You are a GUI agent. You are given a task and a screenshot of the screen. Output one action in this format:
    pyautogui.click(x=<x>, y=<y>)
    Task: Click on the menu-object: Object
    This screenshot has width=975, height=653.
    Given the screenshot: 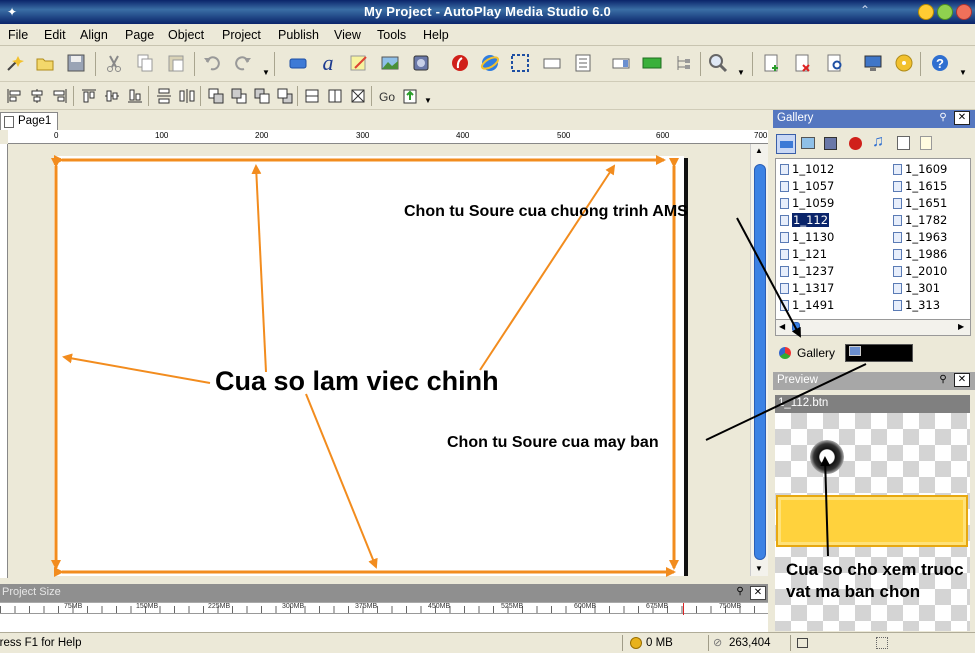 What is the action you would take?
    pyautogui.click(x=186, y=35)
    